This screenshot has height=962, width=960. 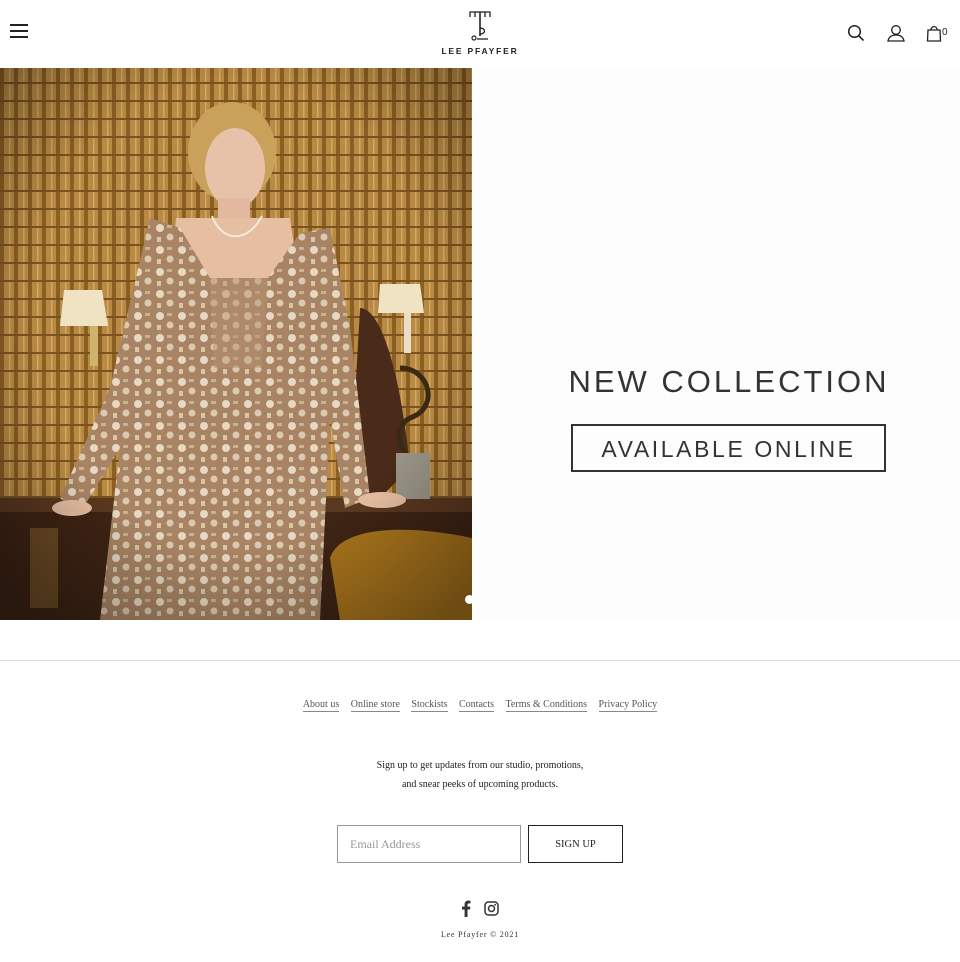 What do you see at coordinates (429, 705) in the screenshot?
I see `footer-link-stockists: Stockists` at bounding box center [429, 705].